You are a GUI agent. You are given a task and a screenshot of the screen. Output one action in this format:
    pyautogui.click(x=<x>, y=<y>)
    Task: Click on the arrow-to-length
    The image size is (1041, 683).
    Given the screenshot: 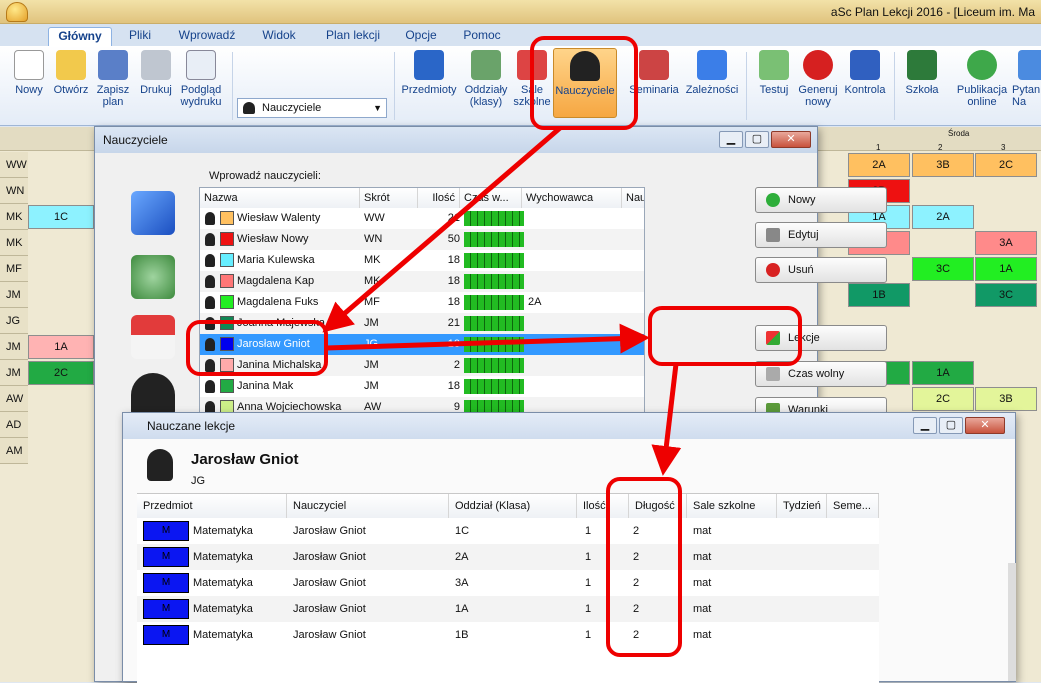 What is the action you would take?
    pyautogui.click(x=666, y=419)
    